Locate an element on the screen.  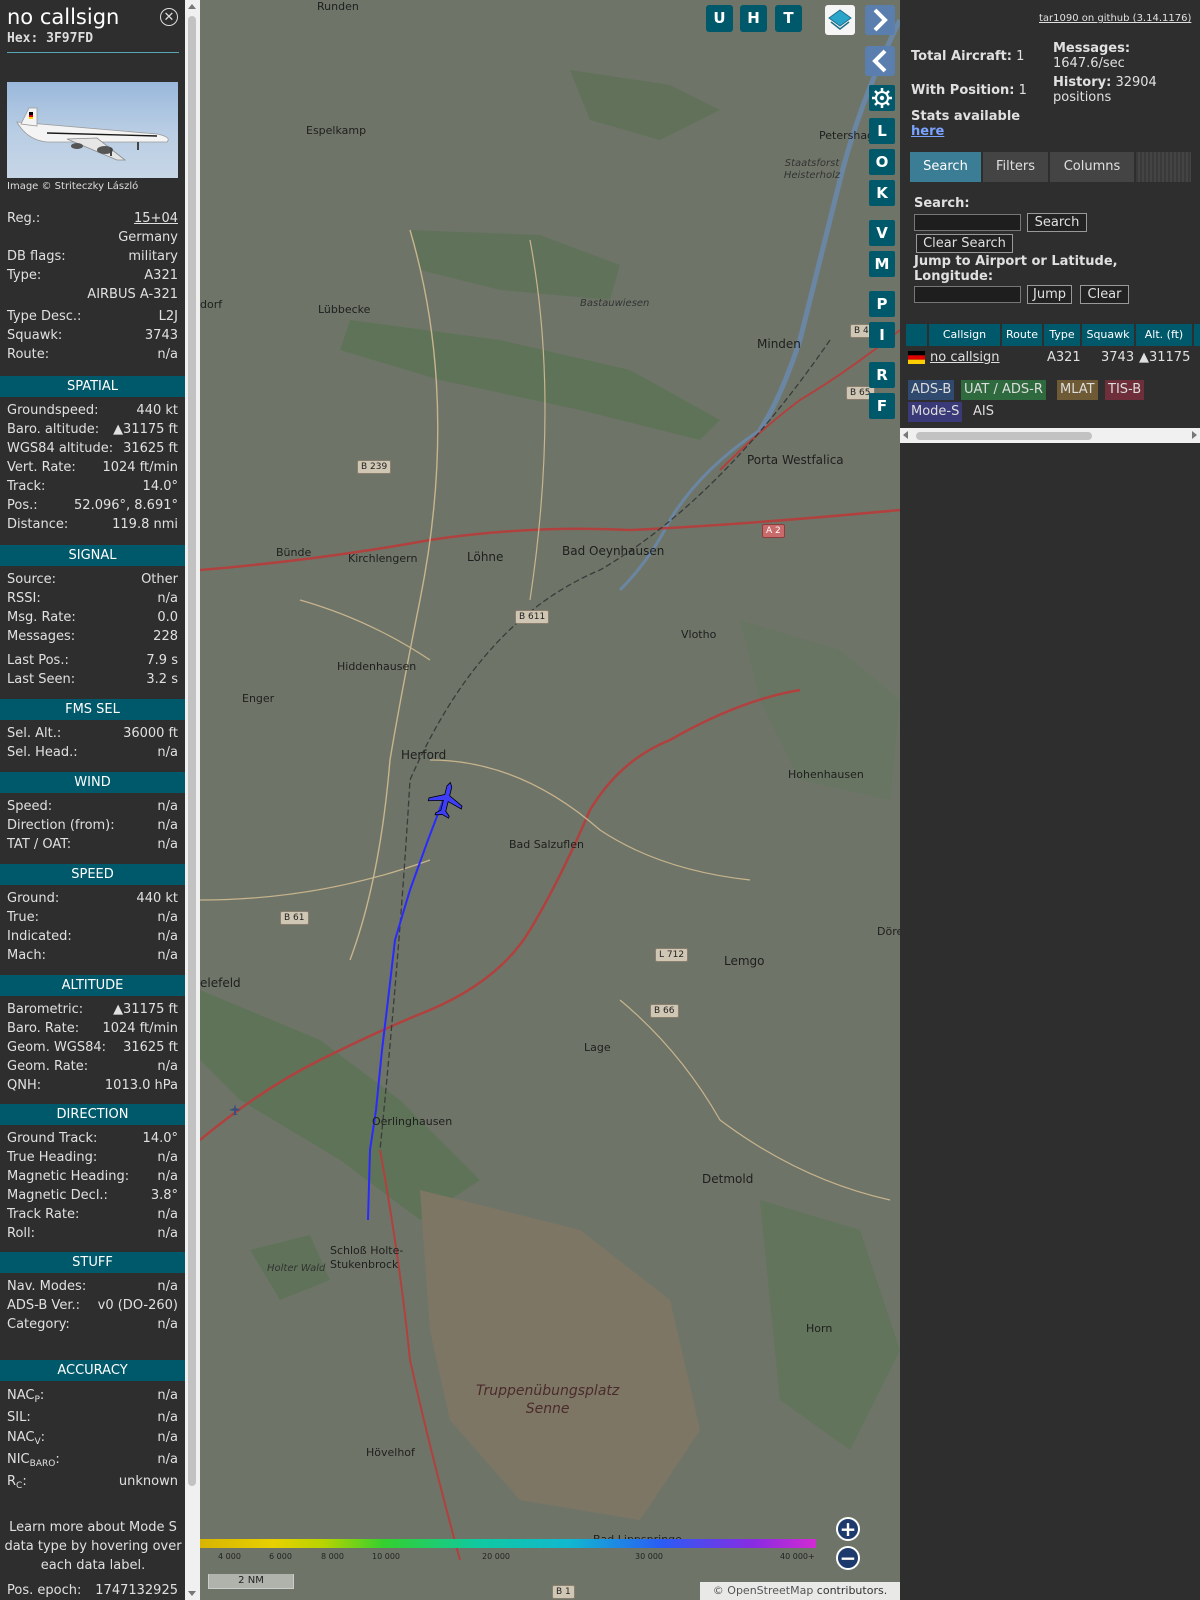
layers-button is located at coordinates (840, 20).